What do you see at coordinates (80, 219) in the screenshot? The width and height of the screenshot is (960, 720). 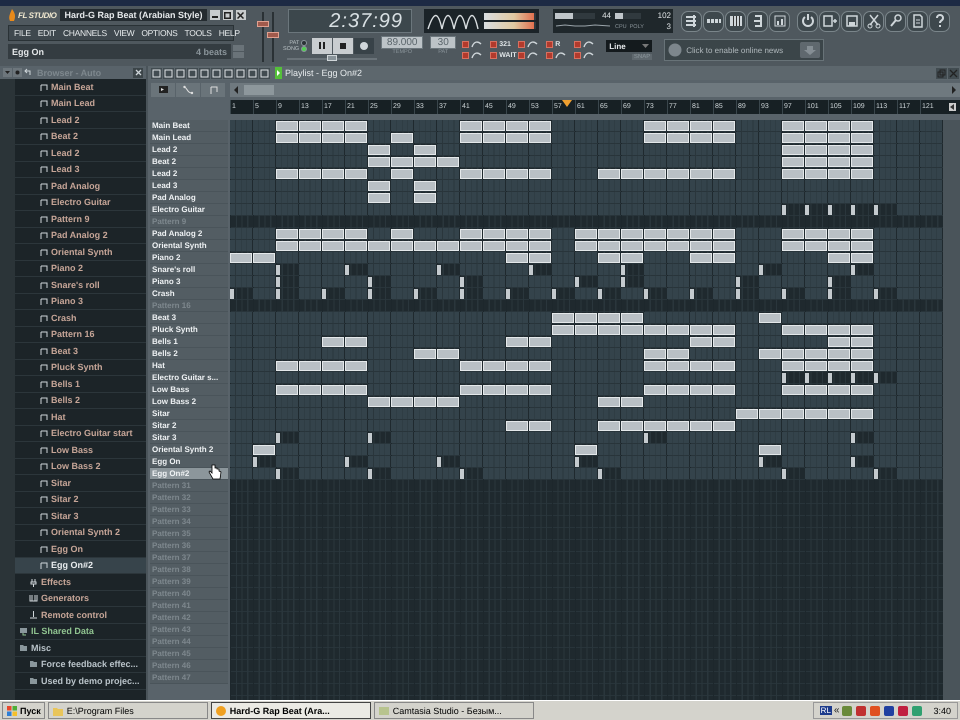 I see `browser-item: Pattern 9` at bounding box center [80, 219].